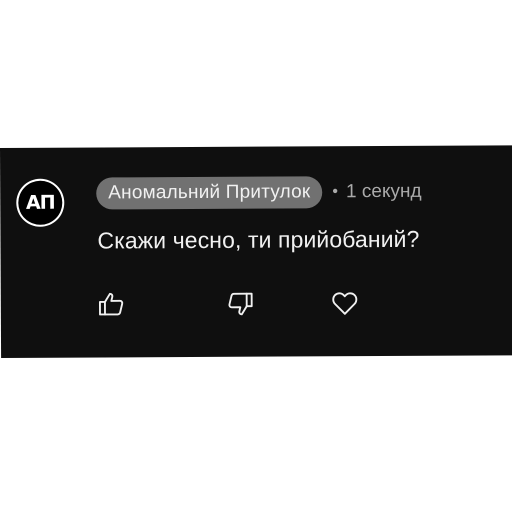 The width and height of the screenshot is (512, 512). I want to click on author-name-chip: Аномальний Притулок, so click(209, 193).